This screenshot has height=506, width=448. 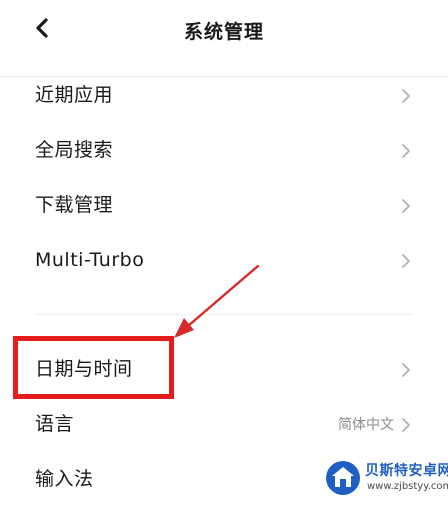 What do you see at coordinates (224, 261) in the screenshot?
I see `settings-item-multi-turbo: Multi-Turbo` at bounding box center [224, 261].